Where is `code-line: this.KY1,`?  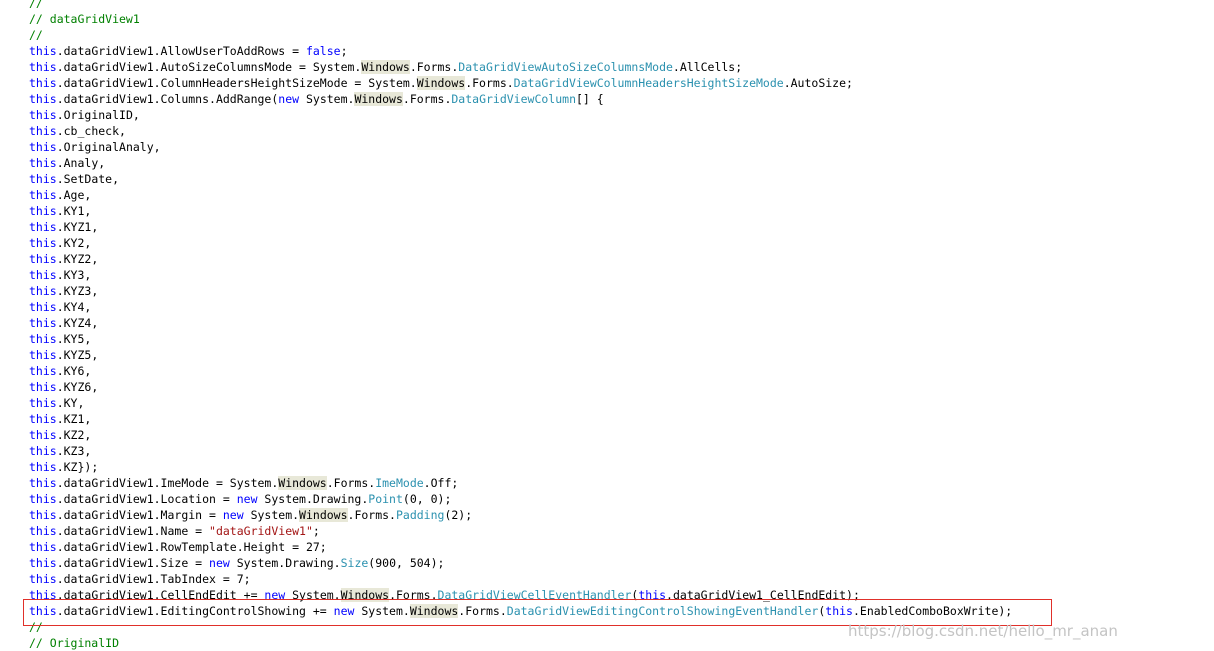
code-line: this.KY1, is located at coordinates (60, 211).